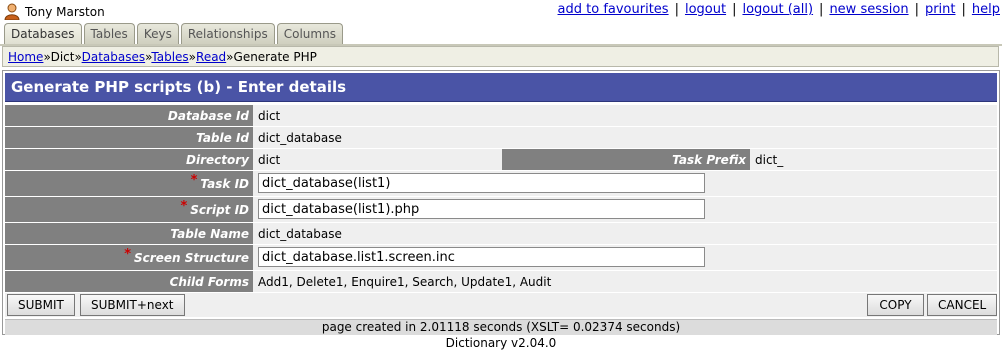  Describe the element at coordinates (114, 57) in the screenshot. I see `breadcrumb-databases: Databases` at that location.